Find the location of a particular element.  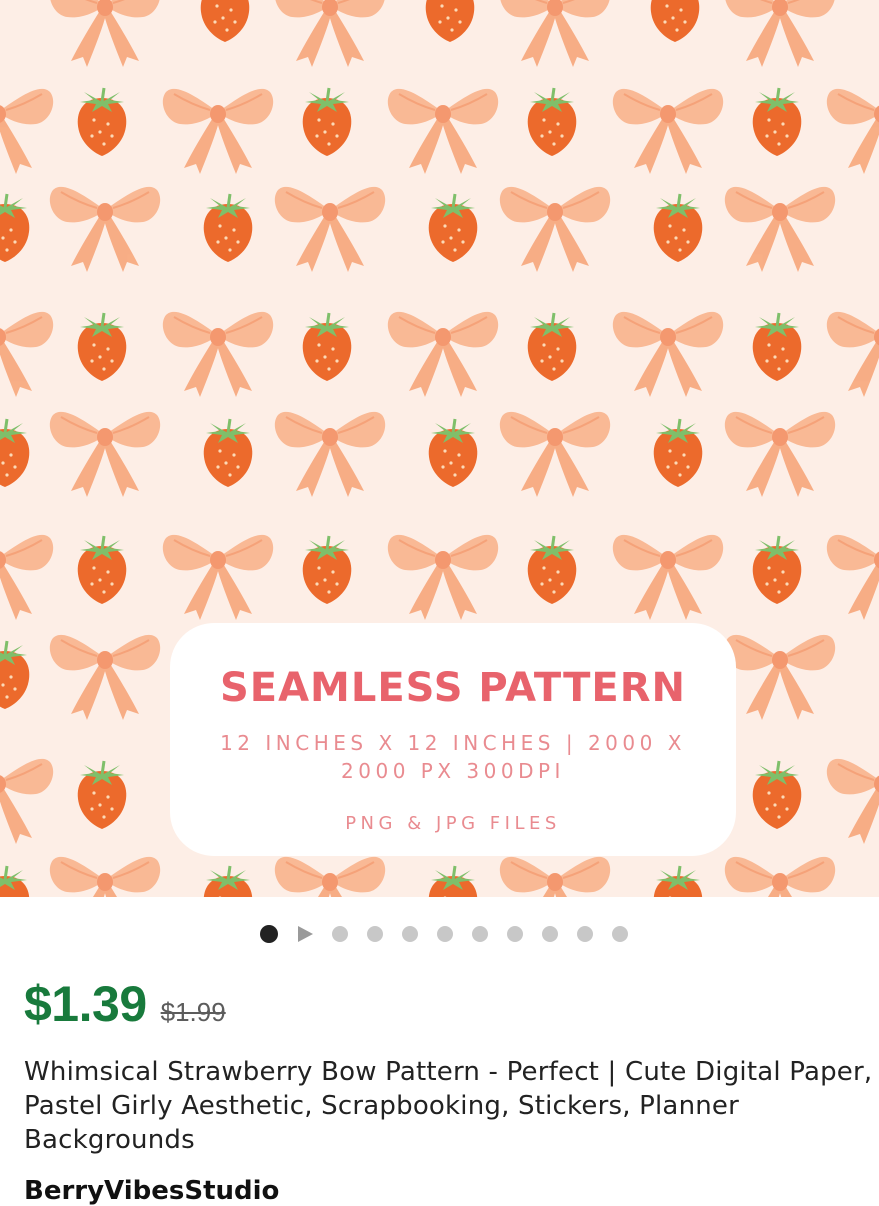

sale-price: $1.39 is located at coordinates (85, 1004).